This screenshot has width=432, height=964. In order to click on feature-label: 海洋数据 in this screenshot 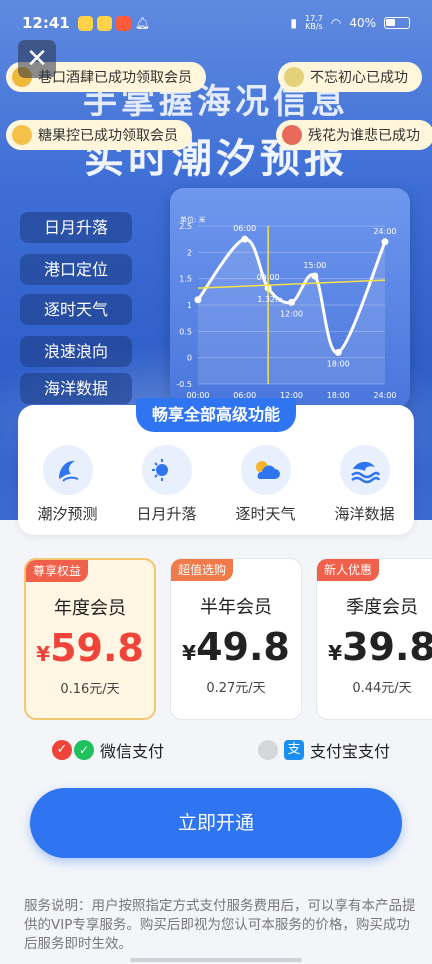, I will do `click(364, 514)`.